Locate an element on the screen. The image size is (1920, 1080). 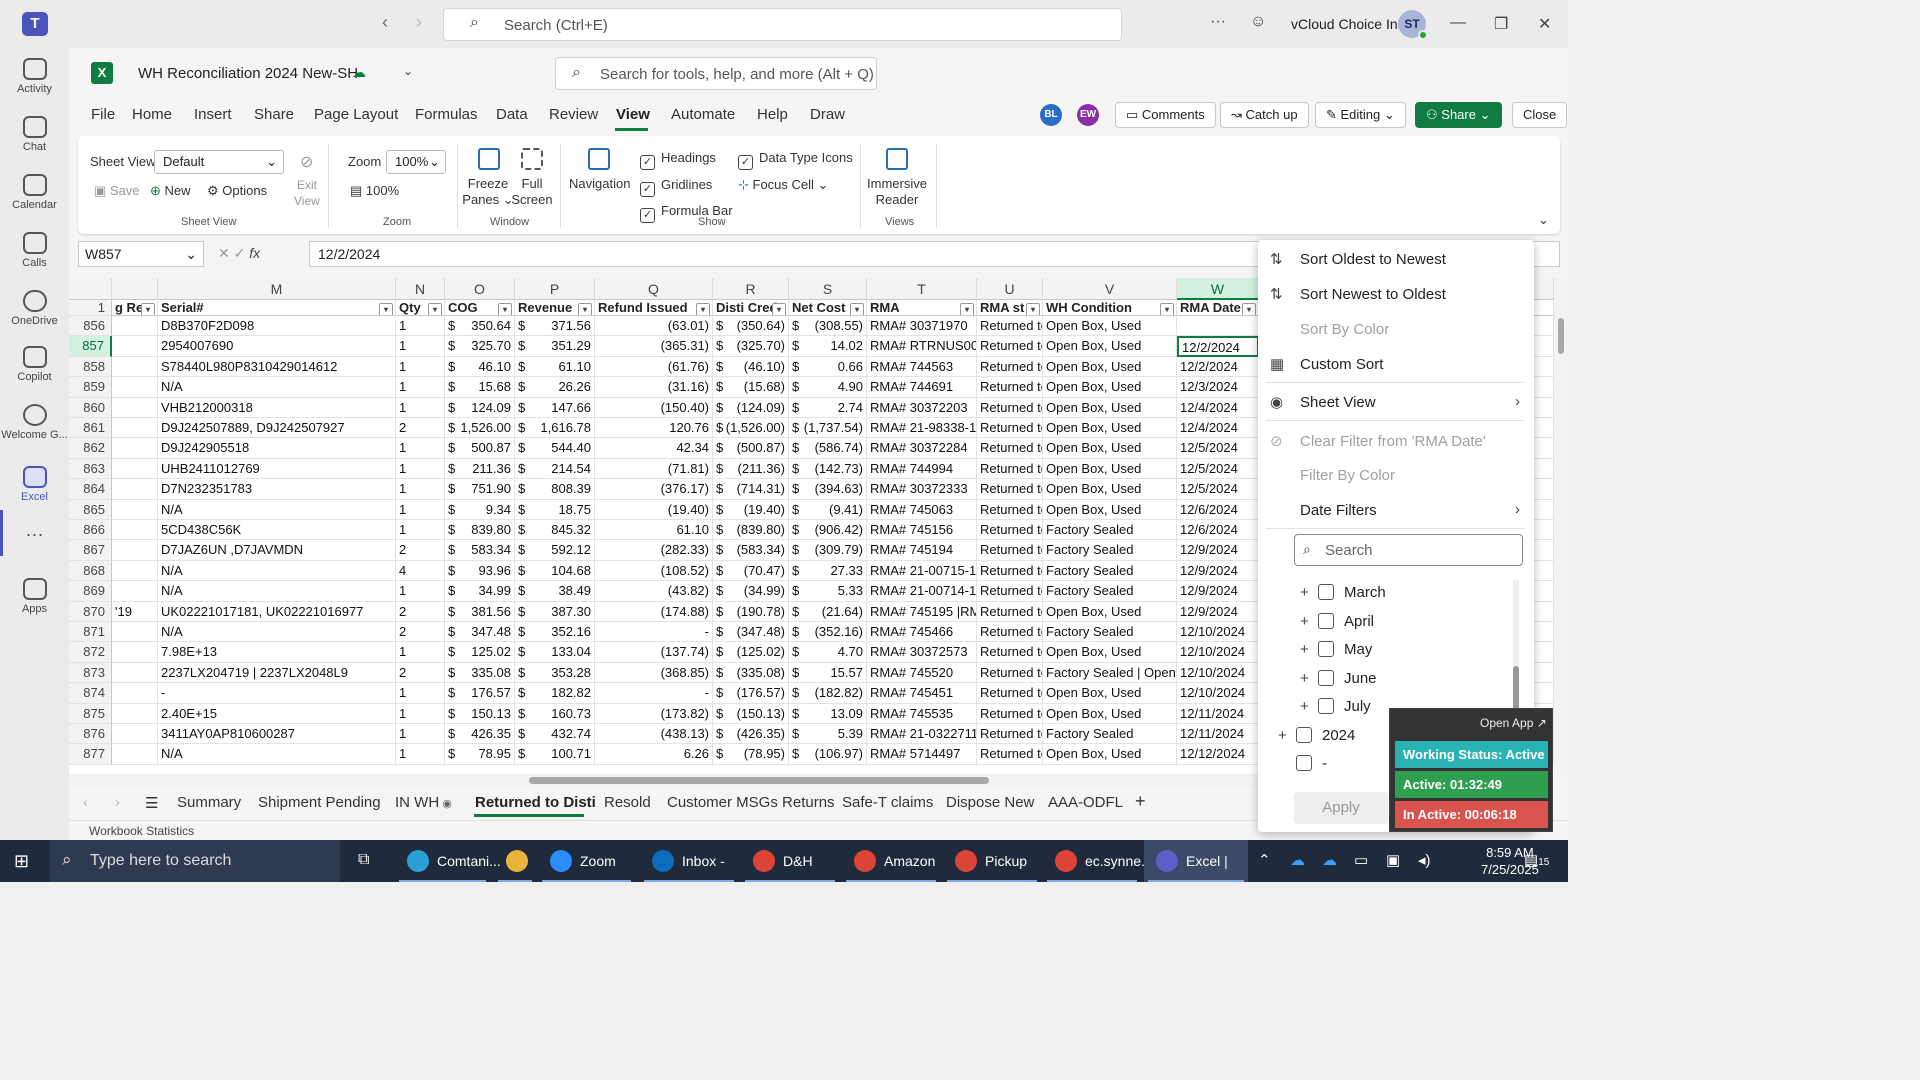
filter-button-w: ▾ is located at coordinates (1249, 309).